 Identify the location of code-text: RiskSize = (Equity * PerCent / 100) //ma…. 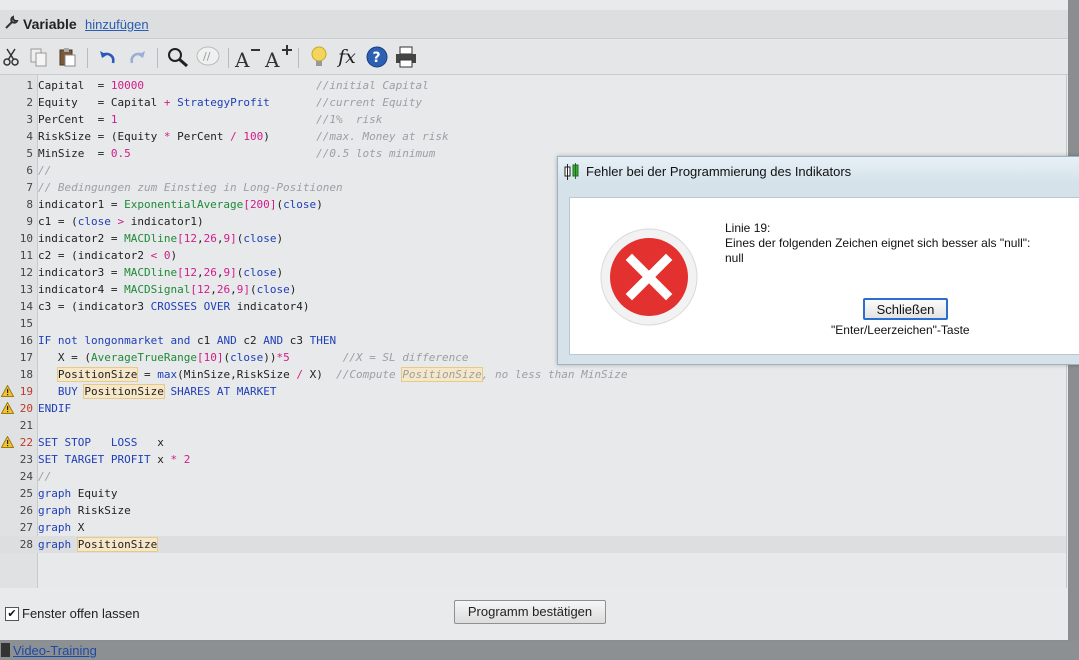
(243, 136).